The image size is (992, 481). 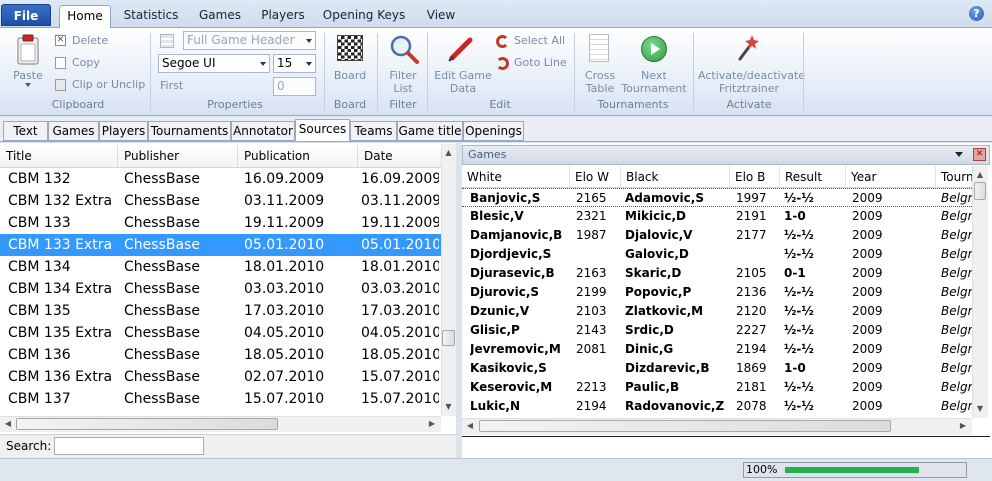 What do you see at coordinates (516, 177) in the screenshot?
I see `column-header-white: White` at bounding box center [516, 177].